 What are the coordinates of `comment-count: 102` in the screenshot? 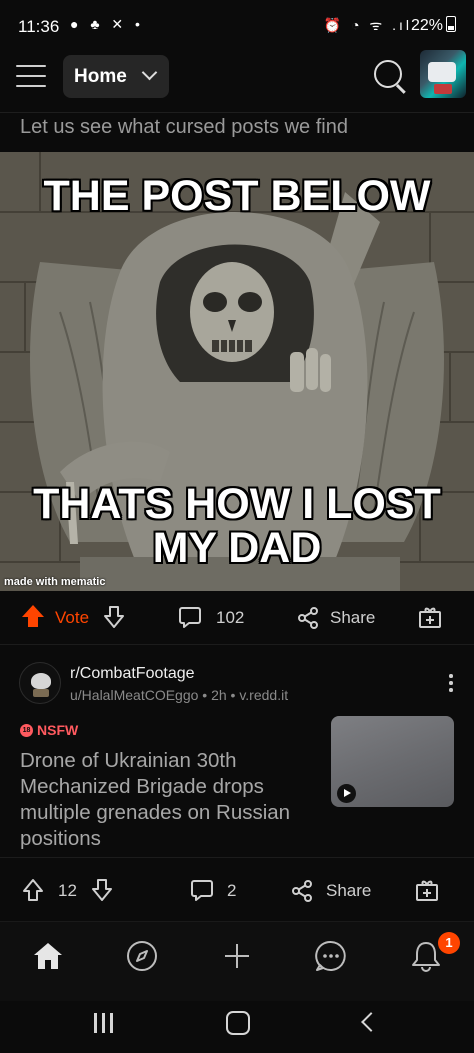 It's located at (230, 617).